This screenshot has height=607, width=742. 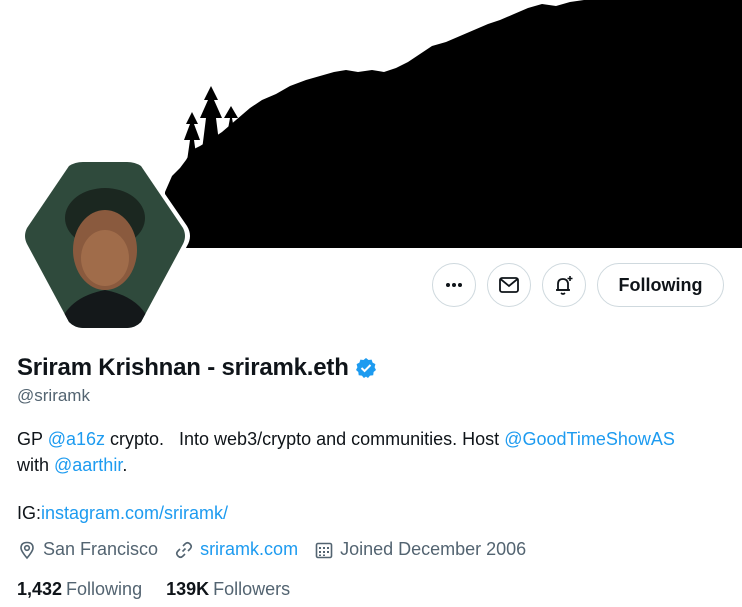 I want to click on joined-text: Joined December 2006, so click(x=433, y=549).